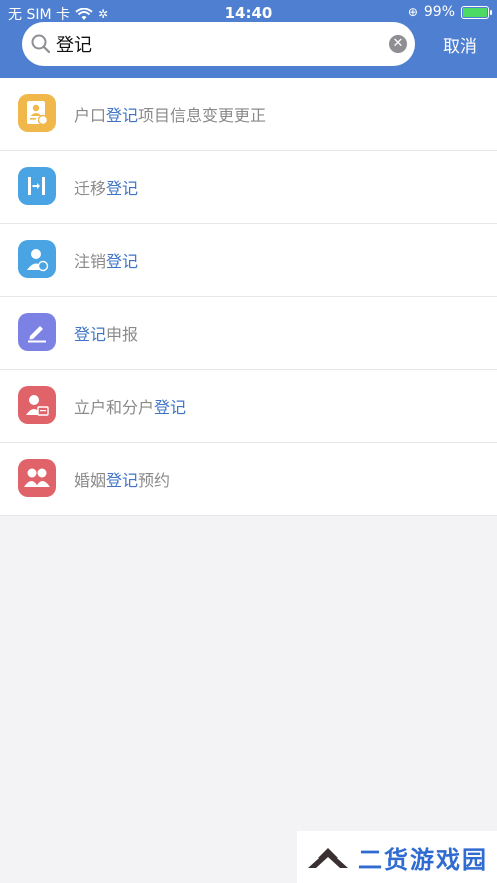 This screenshot has width=497, height=883. I want to click on search-bar: ✕, so click(218, 44).